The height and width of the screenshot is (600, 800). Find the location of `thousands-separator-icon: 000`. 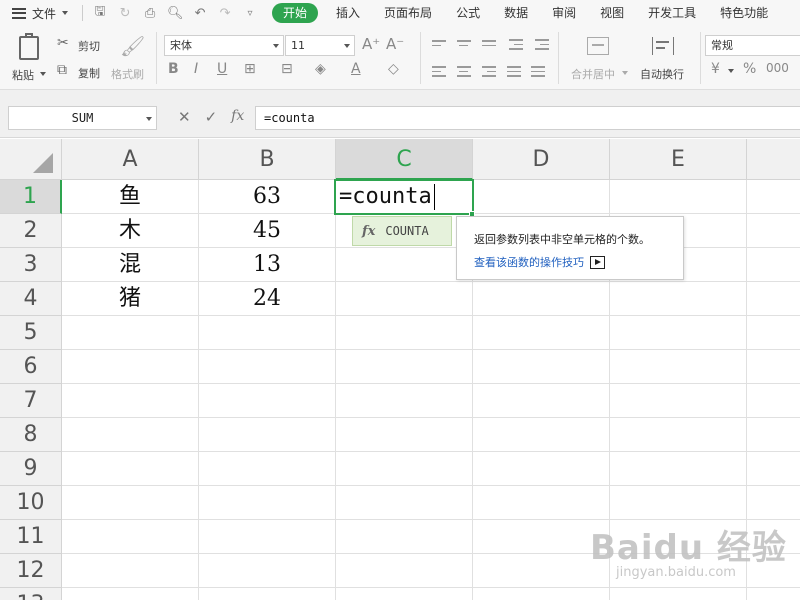

thousands-separator-icon: 000 is located at coordinates (777, 68).